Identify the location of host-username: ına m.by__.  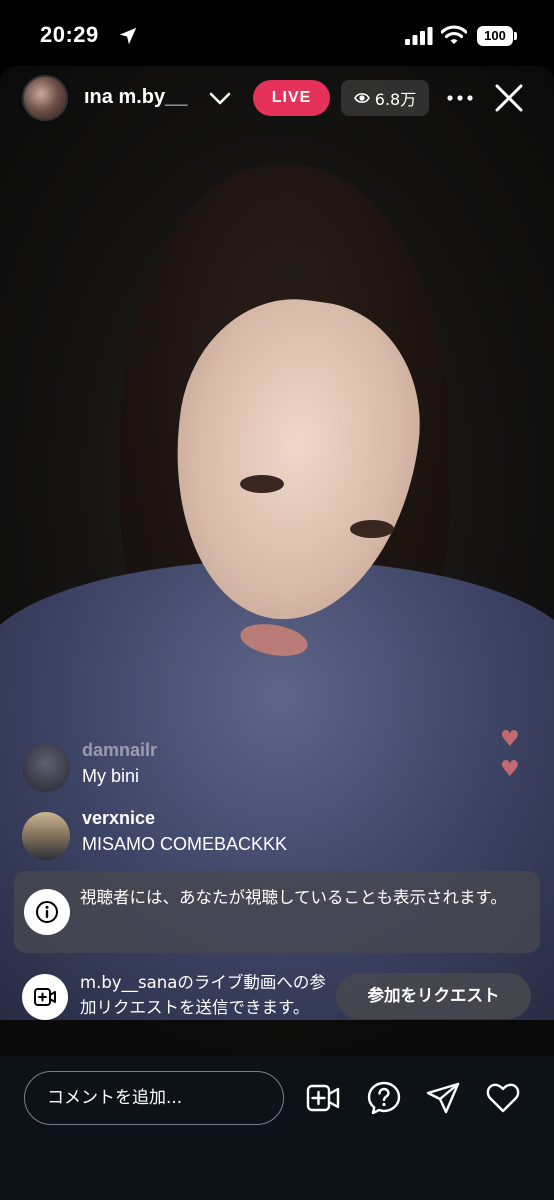
(143, 97).